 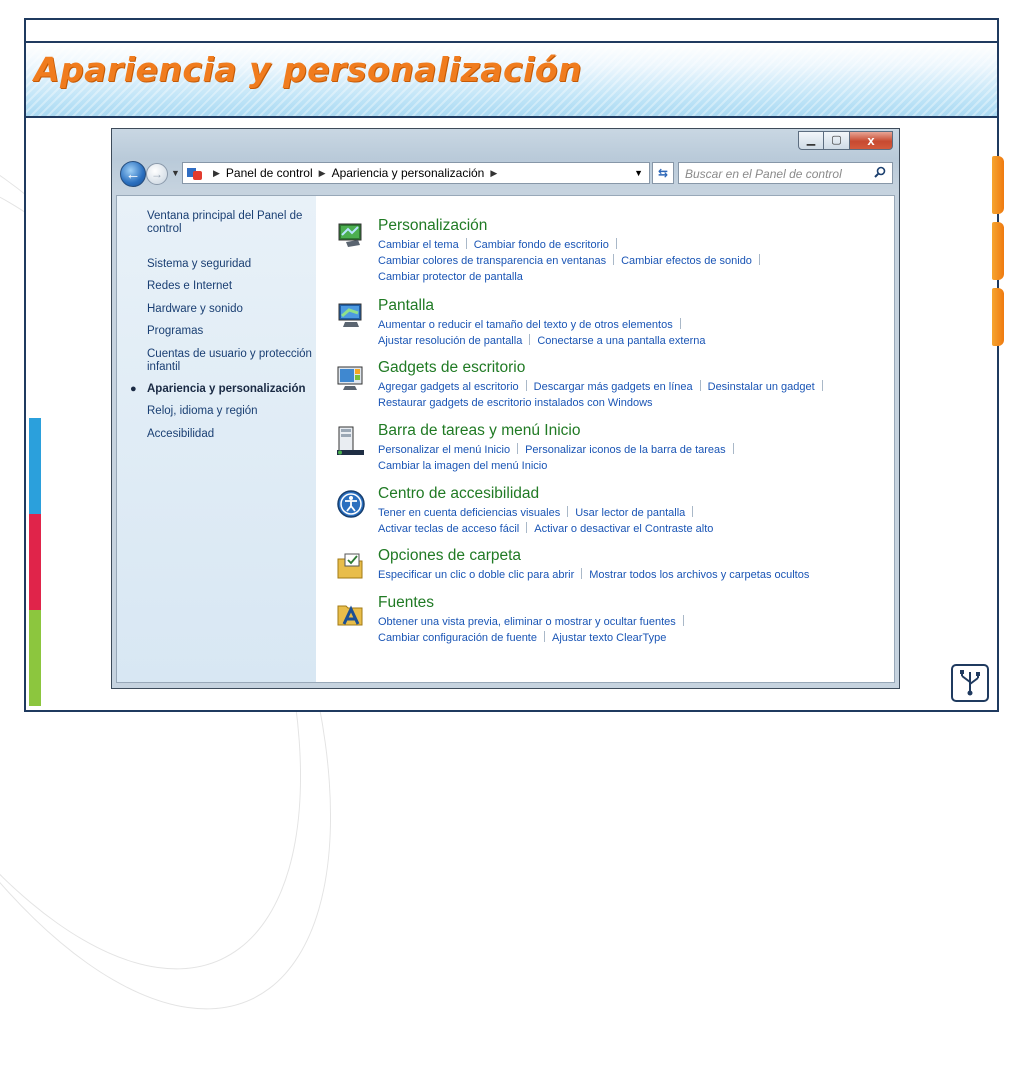 I want to click on display-icon, so click(x=351, y=316).